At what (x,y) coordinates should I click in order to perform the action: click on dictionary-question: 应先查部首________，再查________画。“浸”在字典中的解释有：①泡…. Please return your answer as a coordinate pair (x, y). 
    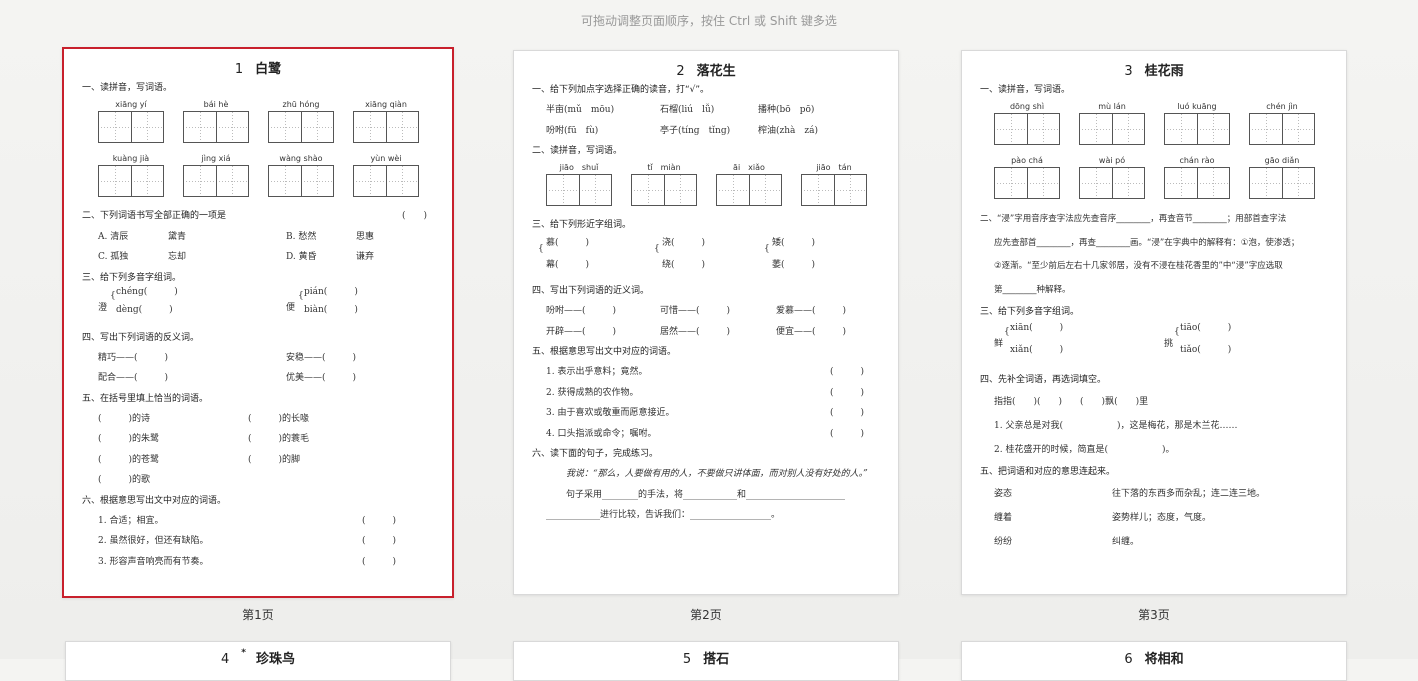
    Looking at the image, I should click on (1147, 242).